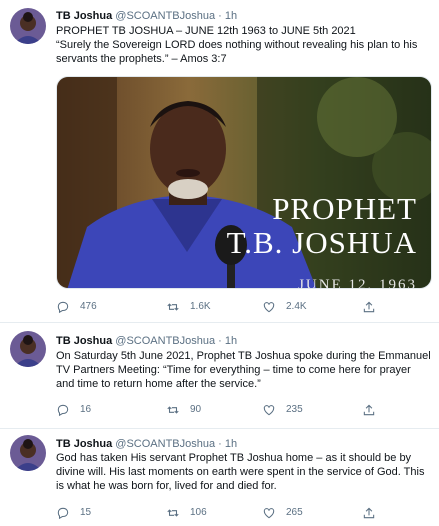 The width and height of the screenshot is (439, 526). What do you see at coordinates (73, 513) in the screenshot?
I see `reply-button: 15` at bounding box center [73, 513].